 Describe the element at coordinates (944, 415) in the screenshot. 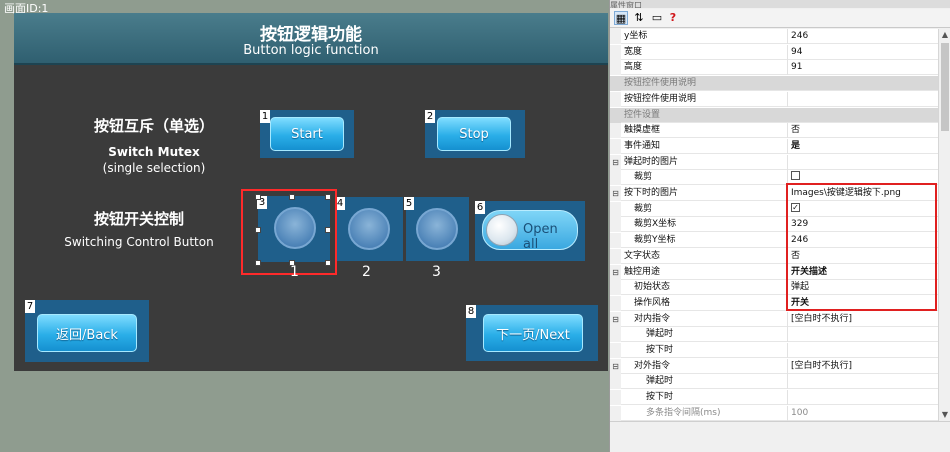

I see `scroll-down-arrow: ▼` at that location.